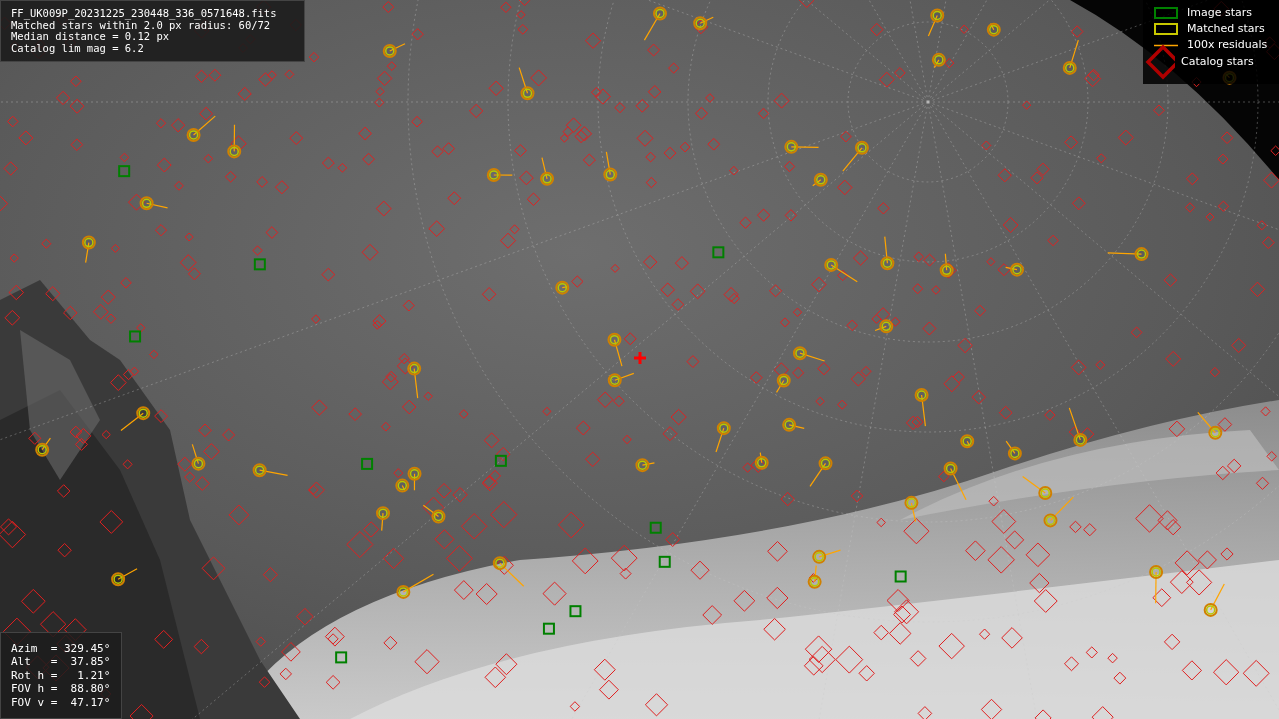  I want to click on info-text: Median distance = 0.12 px, so click(90, 37).